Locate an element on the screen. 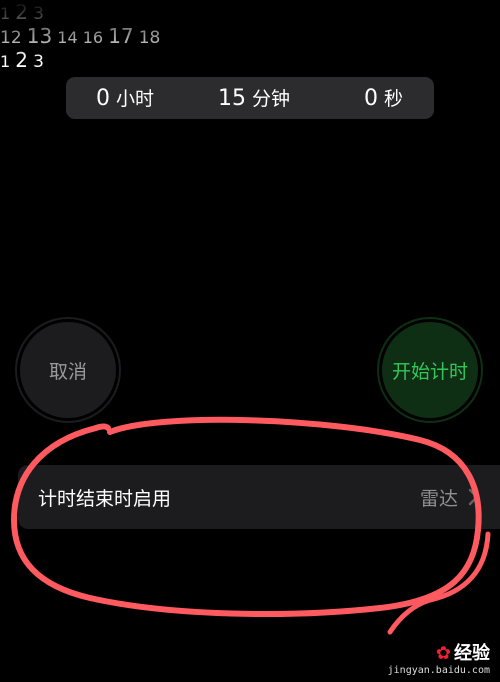  seconds-selected: 0秒 is located at coordinates (383, 97).